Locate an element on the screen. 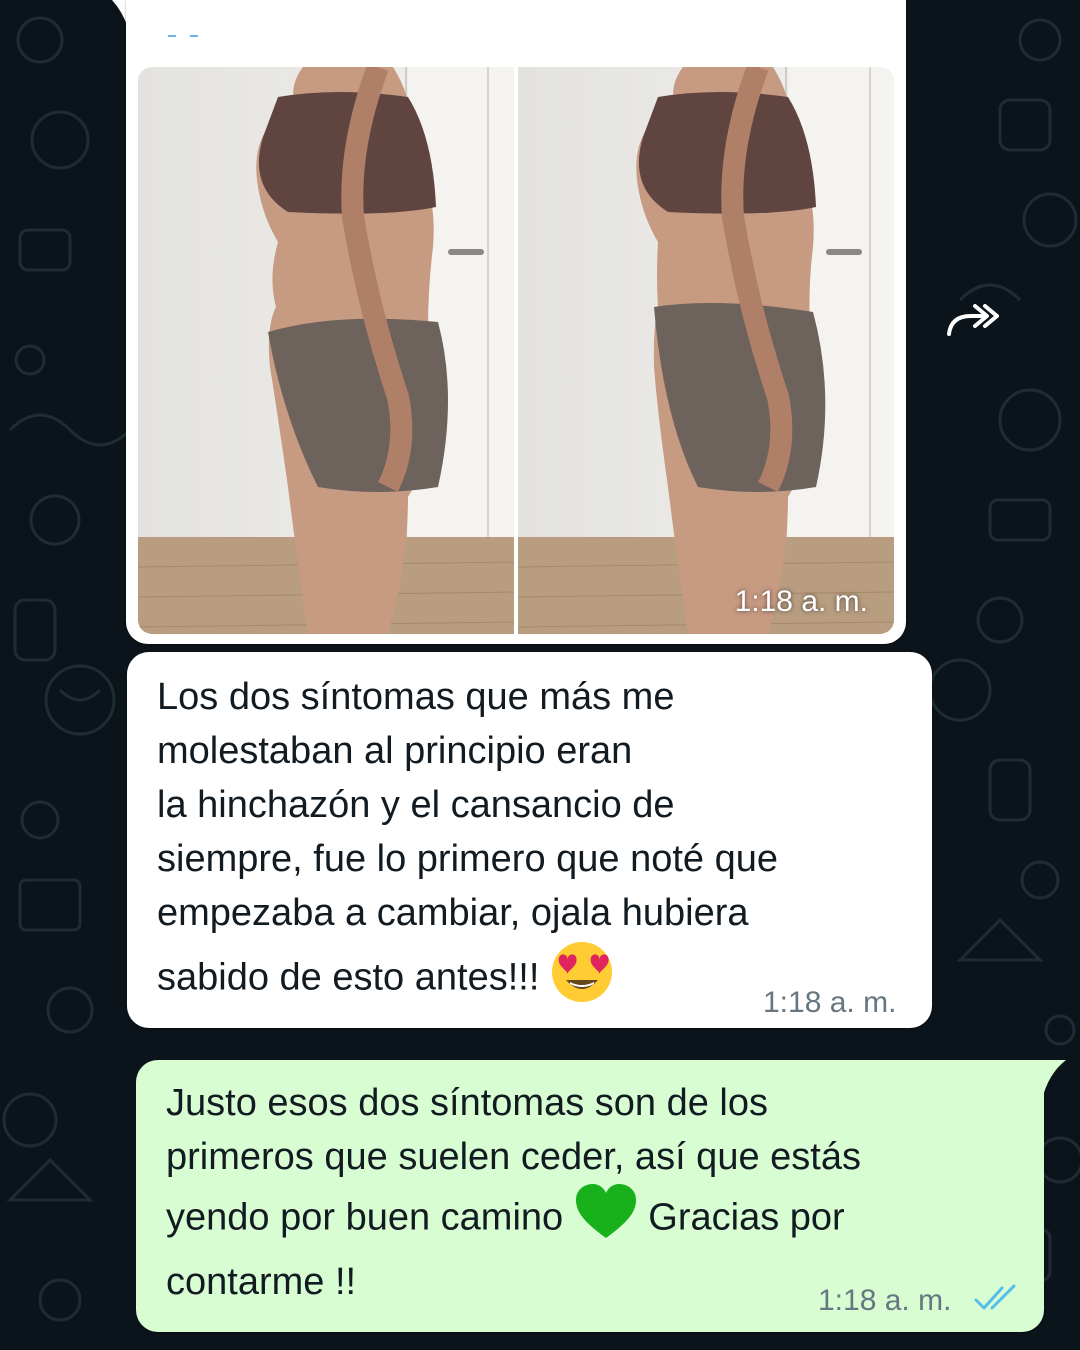 This screenshot has width=1080, height=1350. photo-before is located at coordinates (326, 350).